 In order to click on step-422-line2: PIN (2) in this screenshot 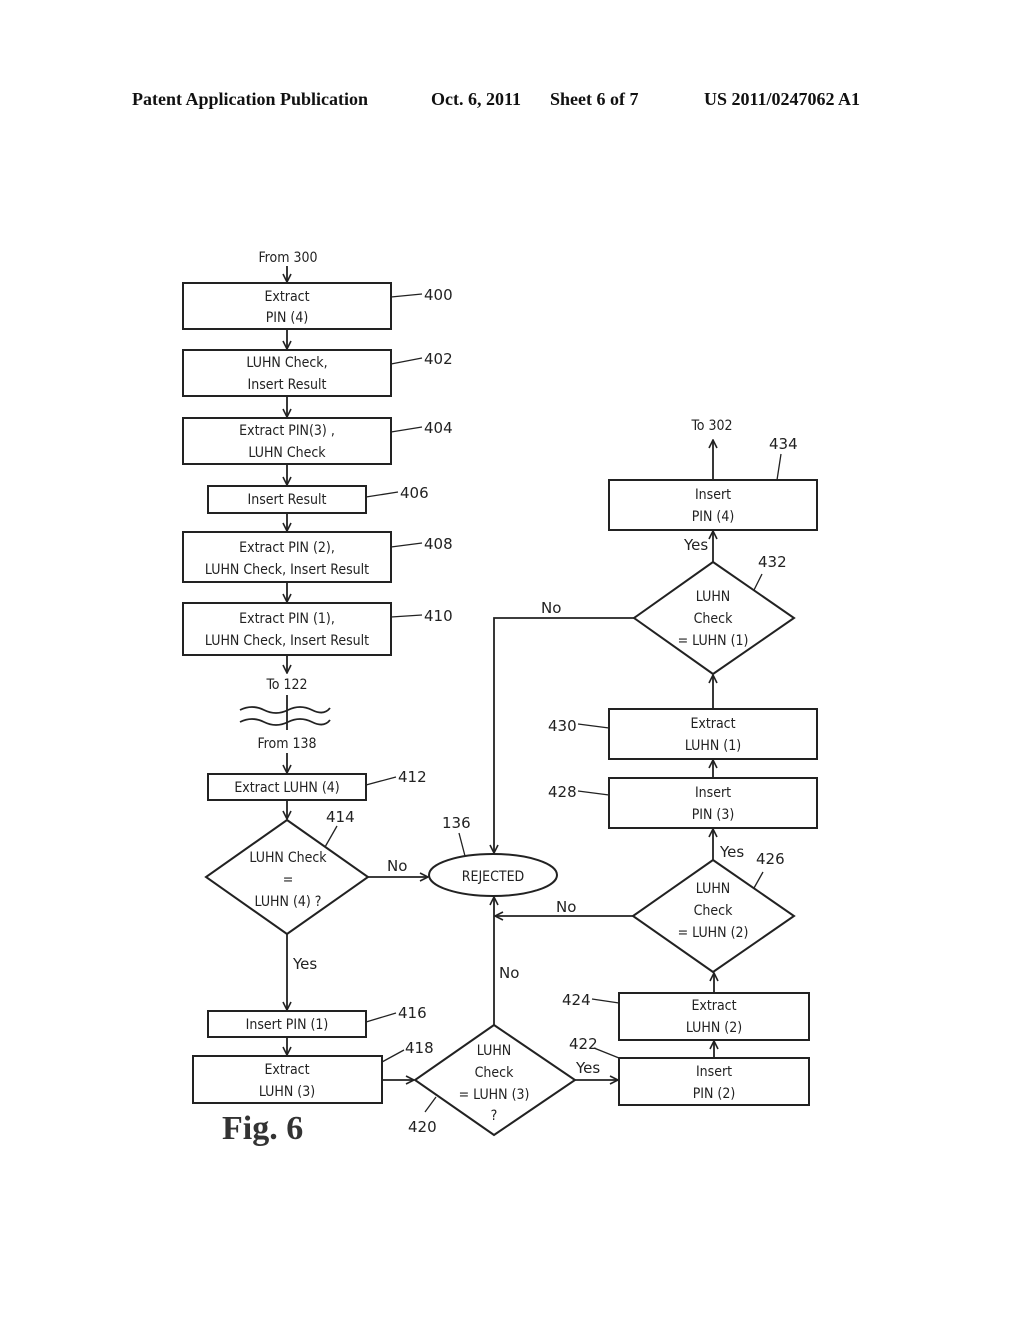, I will do `click(714, 1094)`.